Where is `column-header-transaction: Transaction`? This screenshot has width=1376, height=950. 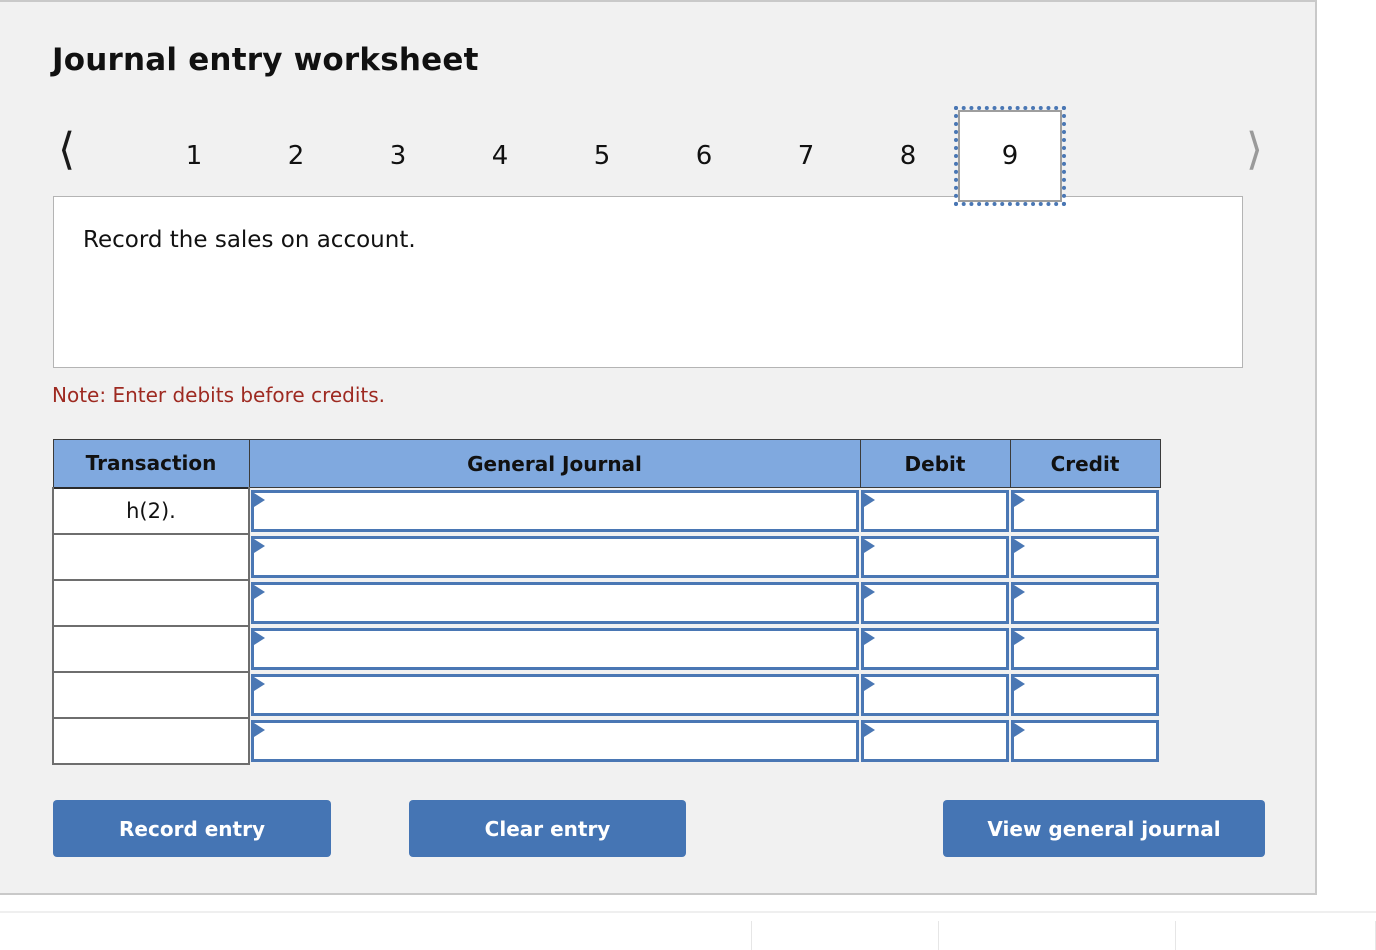 column-header-transaction: Transaction is located at coordinates (151, 463).